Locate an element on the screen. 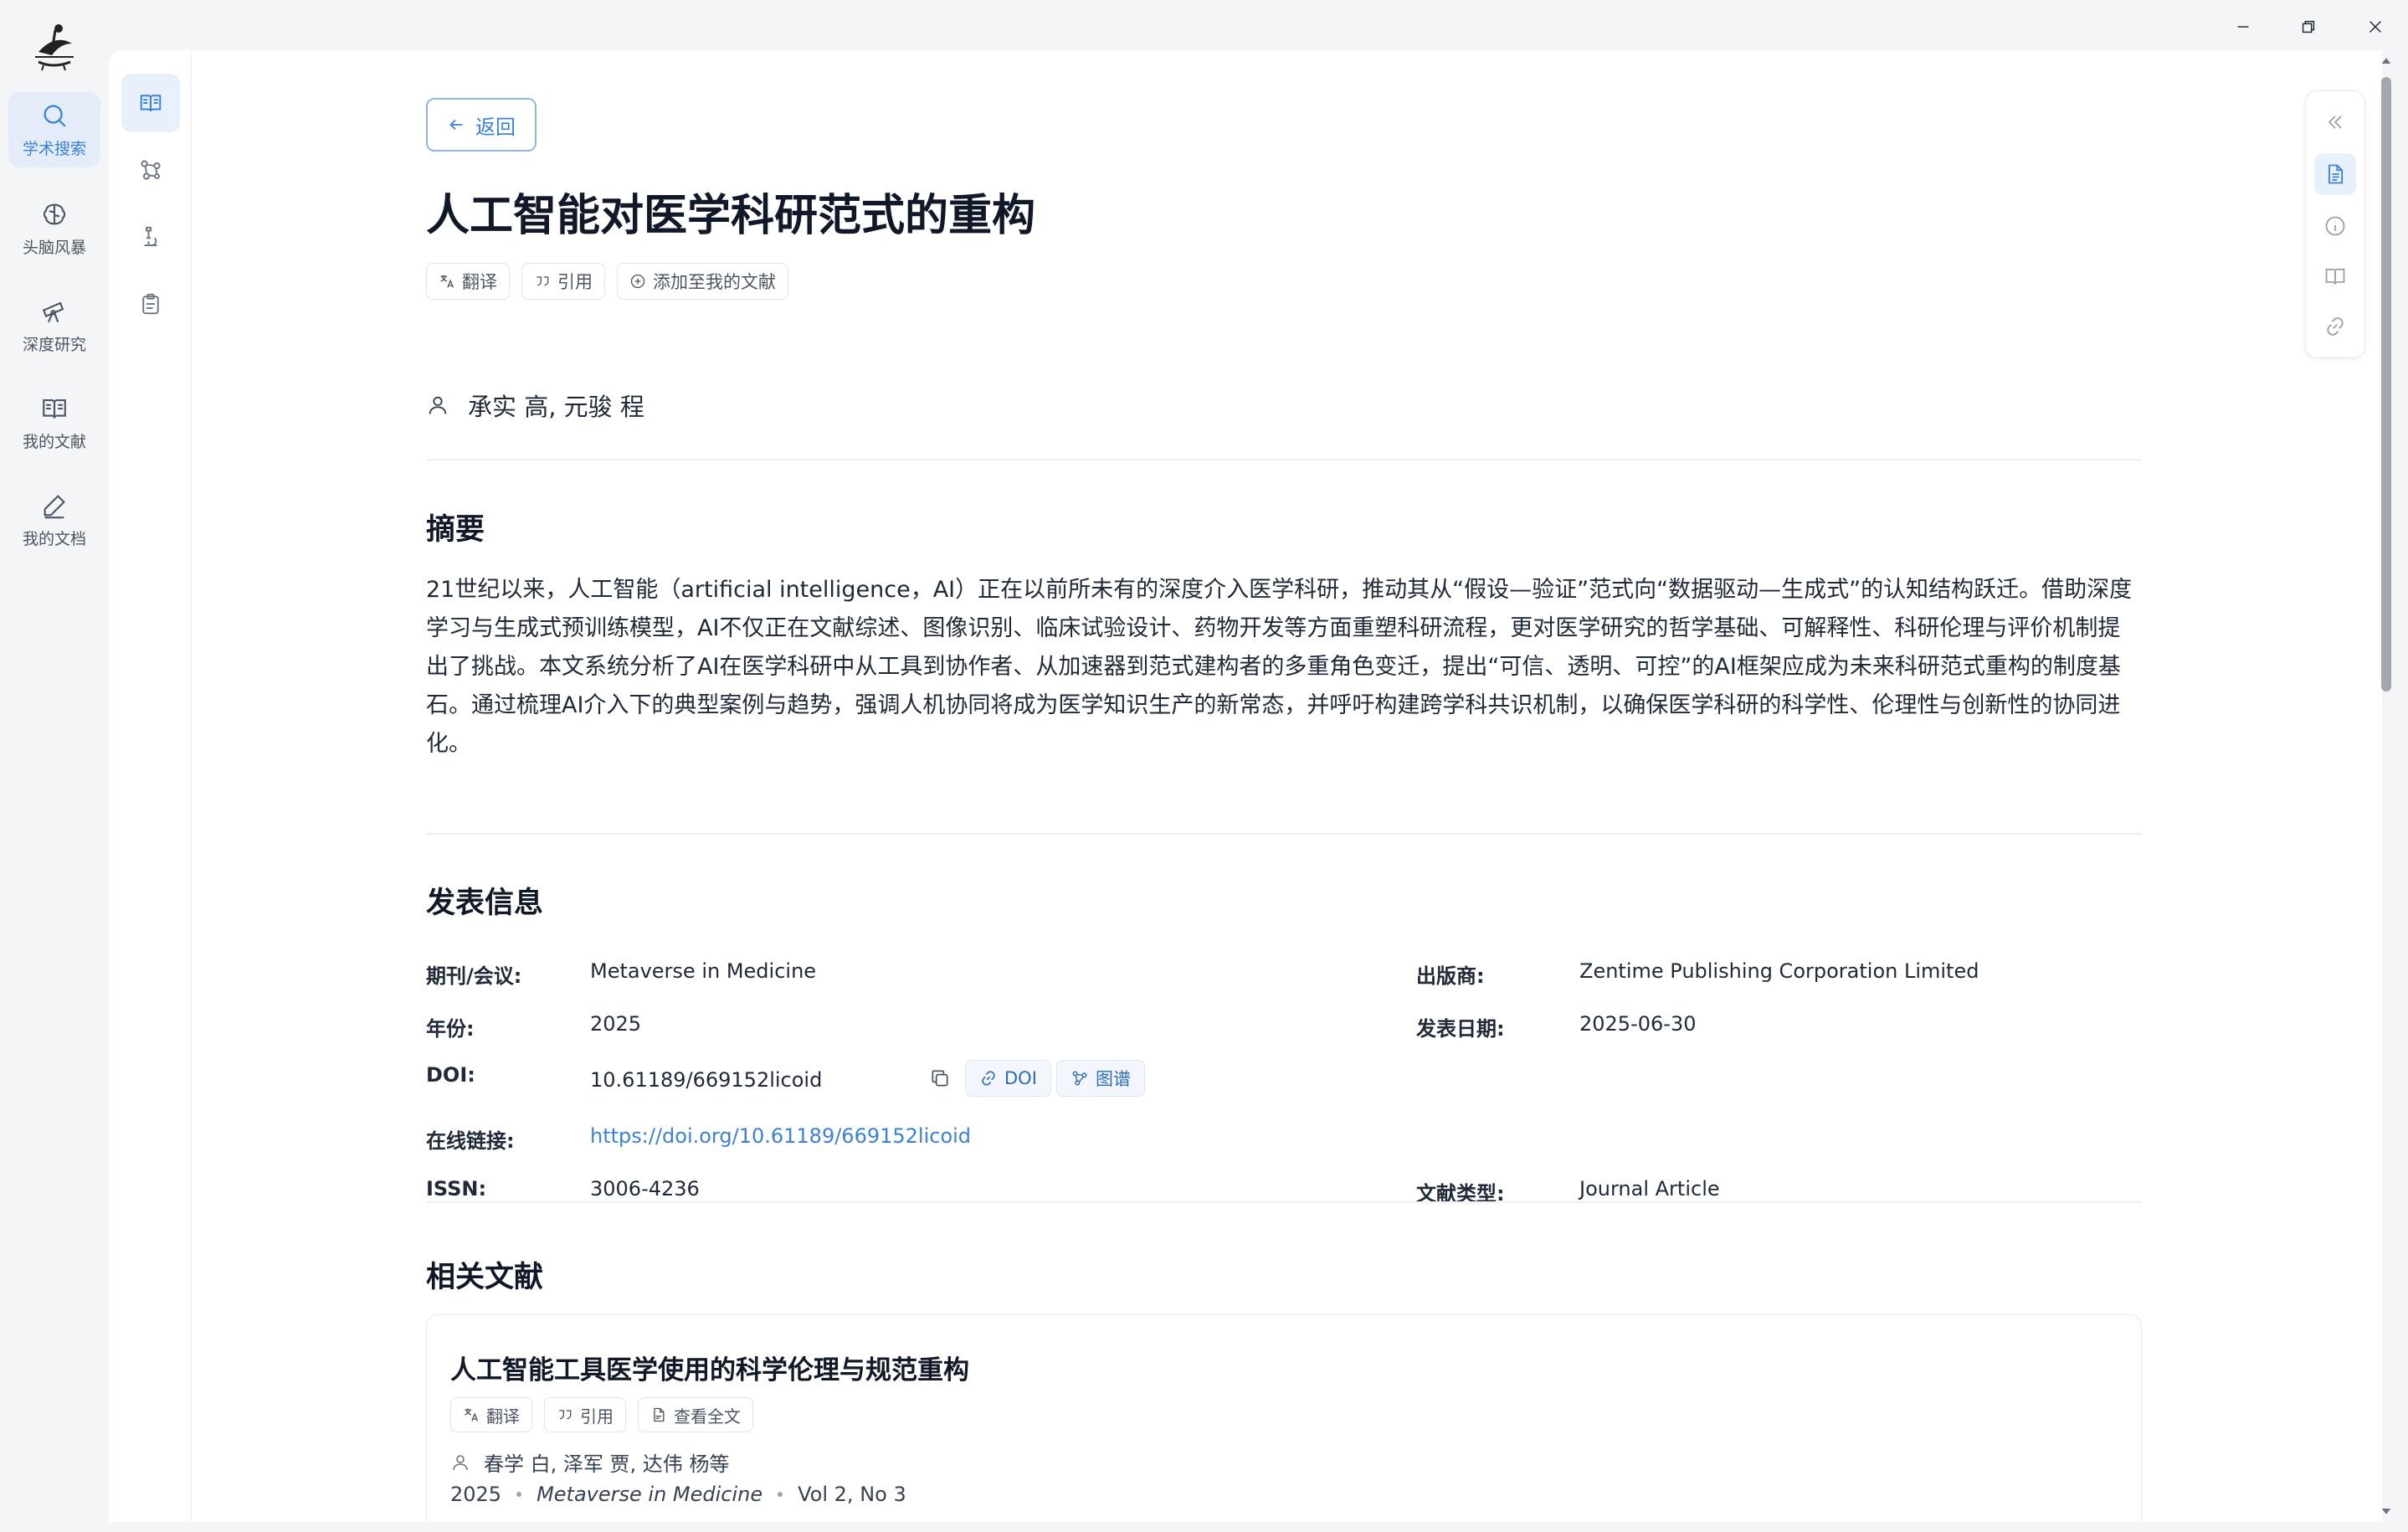 This screenshot has height=1532, width=2408. microscope-icon is located at coordinates (150, 236).